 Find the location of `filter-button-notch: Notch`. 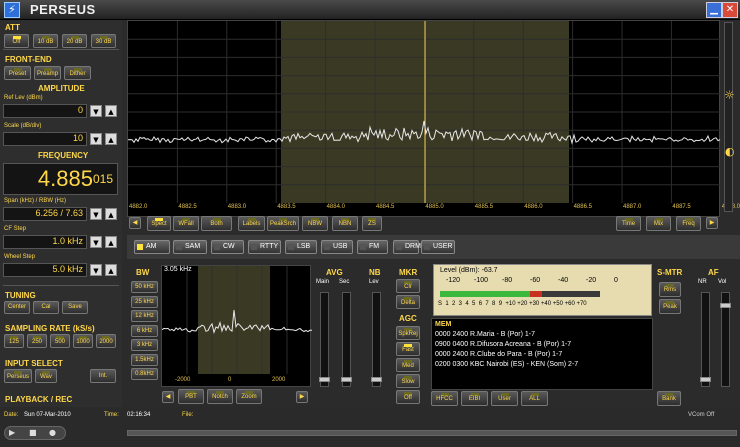

filter-button-notch: Notch is located at coordinates (220, 396).